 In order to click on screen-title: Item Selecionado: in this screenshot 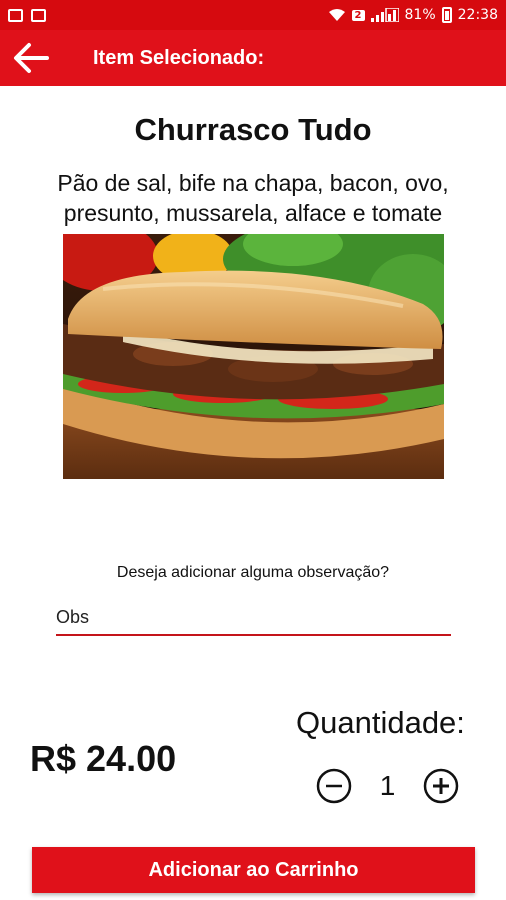, I will do `click(179, 57)`.